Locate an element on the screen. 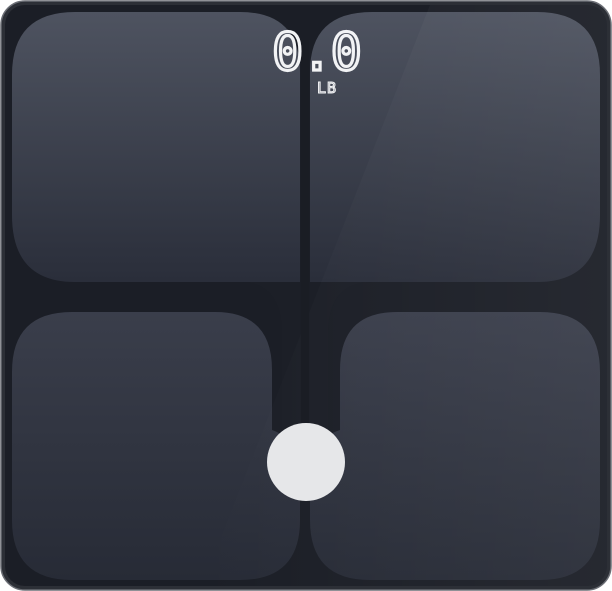 The width and height of the screenshot is (612, 591). center-divider is located at coordinates (305, 250).